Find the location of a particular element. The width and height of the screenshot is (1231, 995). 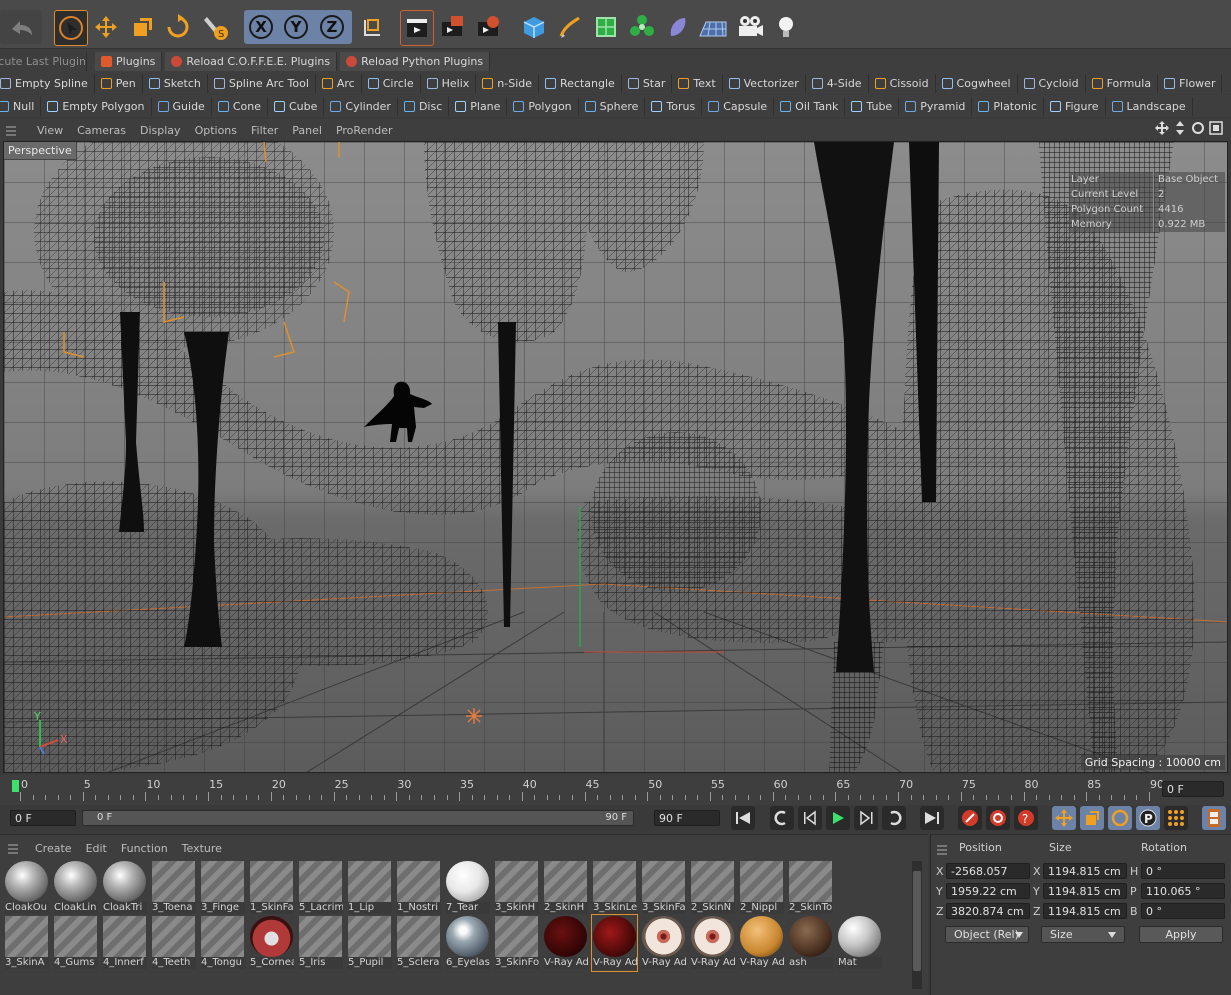

maximize-view-icon is located at coordinates (1216, 128).